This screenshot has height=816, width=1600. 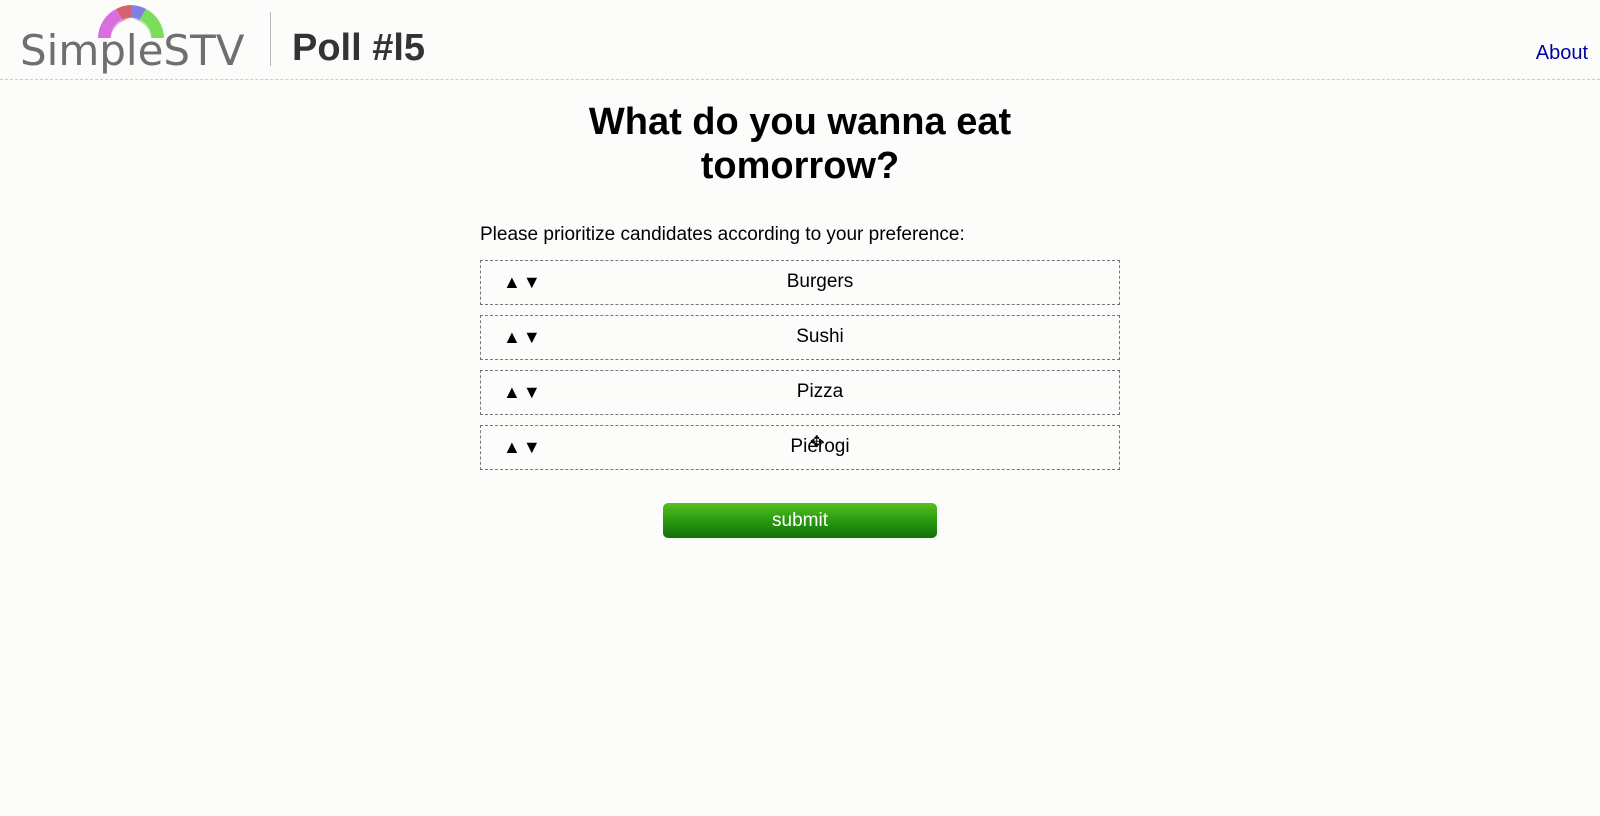 I want to click on poll-title: Poll #l5, so click(x=359, y=48).